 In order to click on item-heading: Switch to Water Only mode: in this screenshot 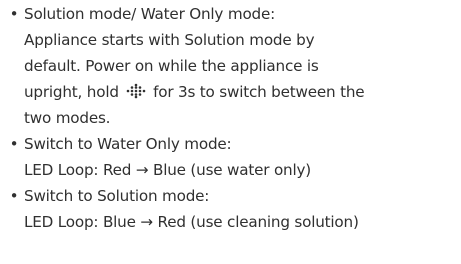, I will do `click(128, 144)`.